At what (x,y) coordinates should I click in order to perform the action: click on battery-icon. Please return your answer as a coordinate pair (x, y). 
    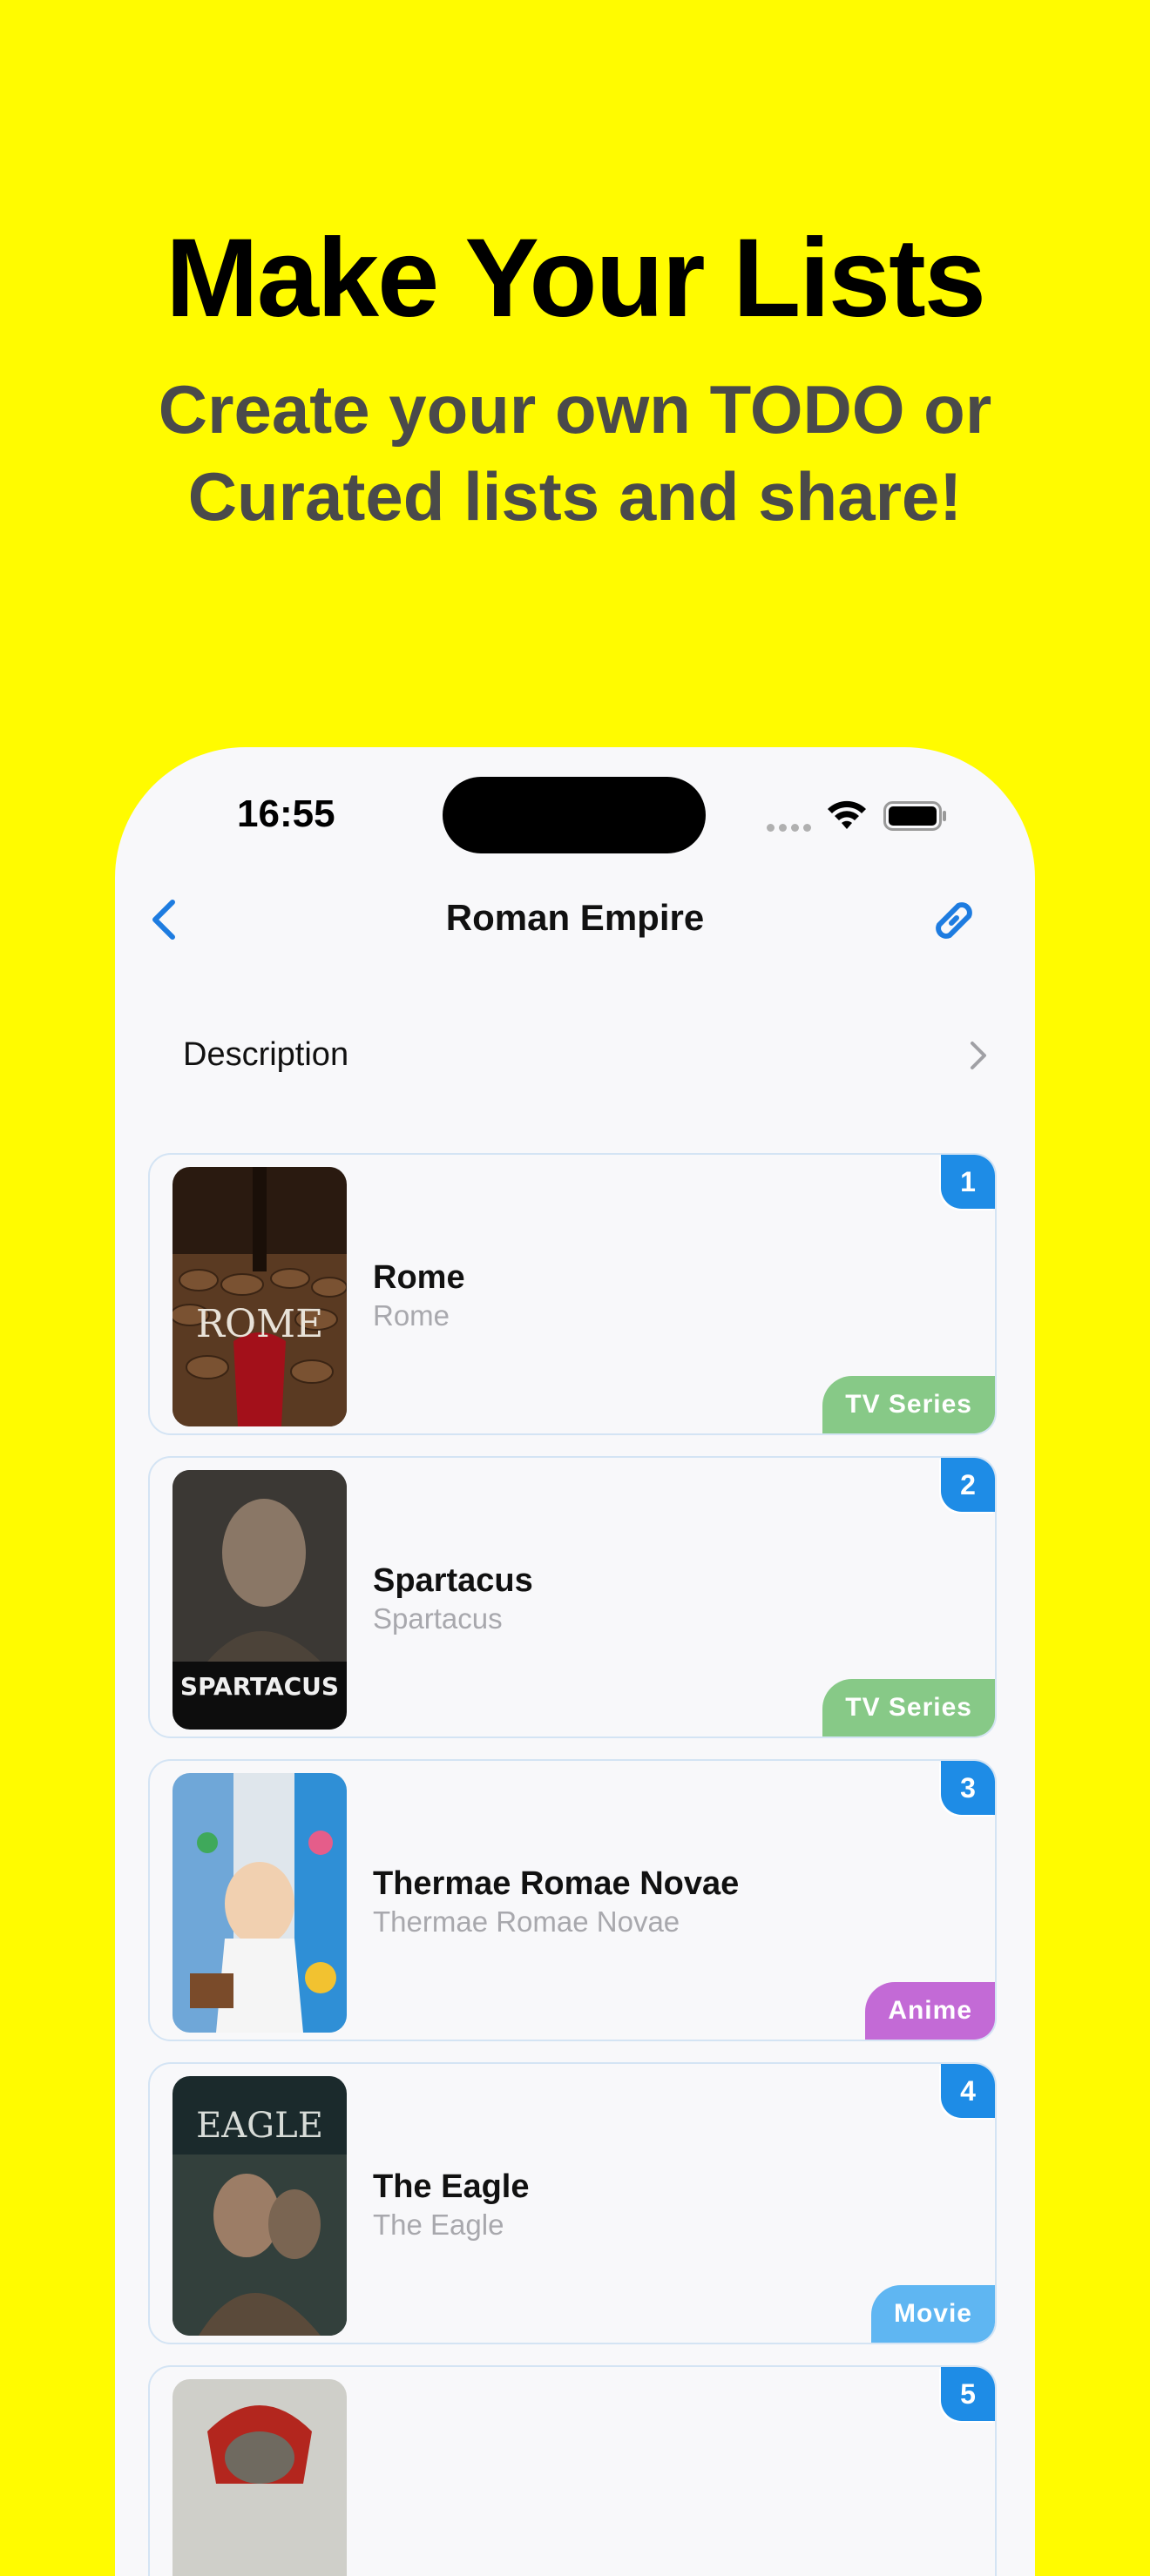
    Looking at the image, I should click on (914, 816).